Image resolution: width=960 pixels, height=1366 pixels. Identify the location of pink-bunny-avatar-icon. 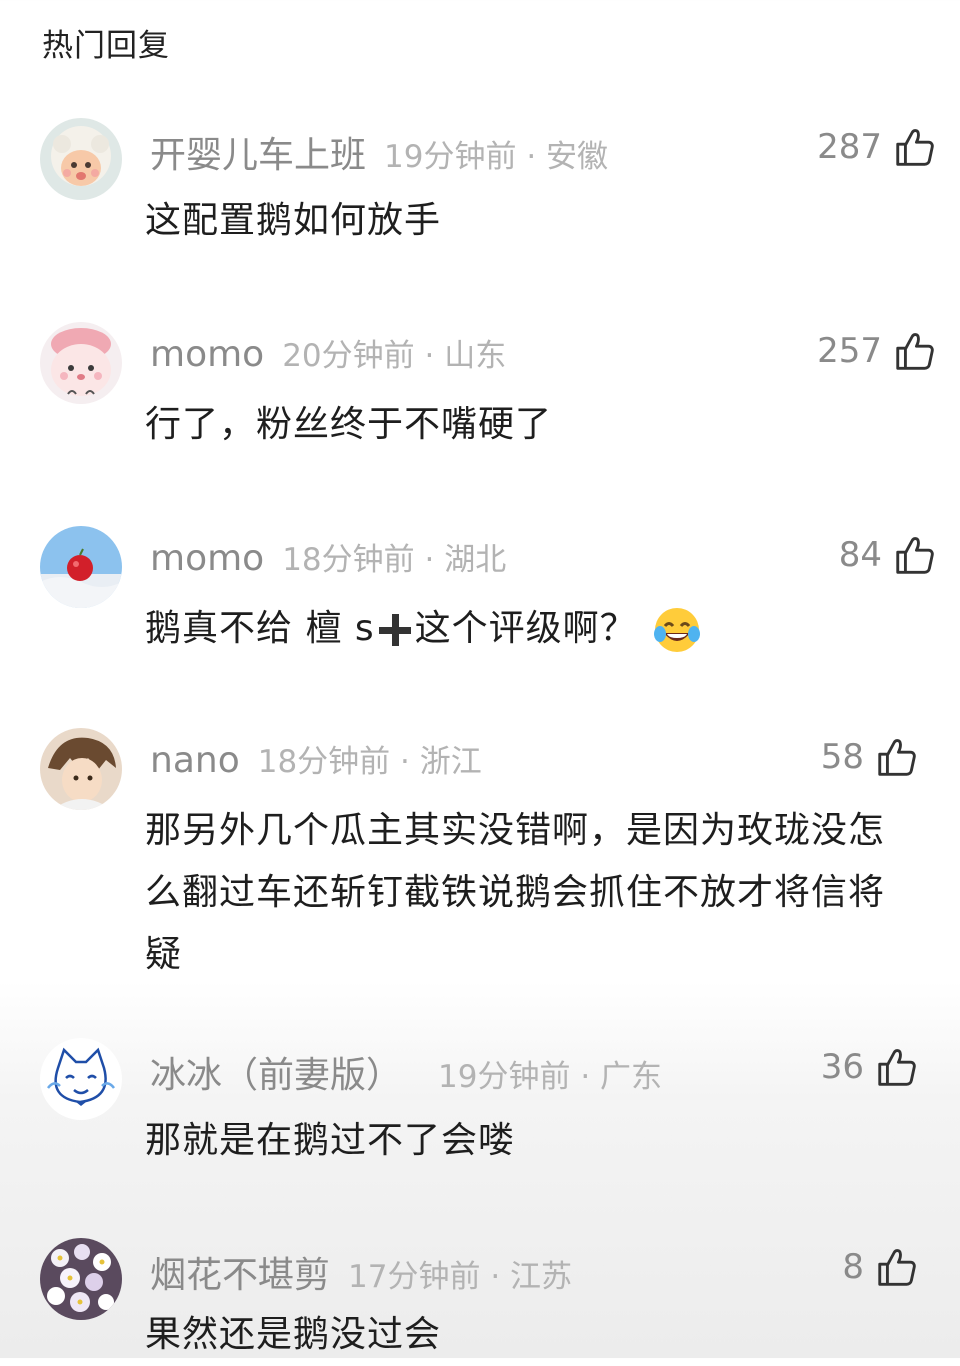
(81, 363).